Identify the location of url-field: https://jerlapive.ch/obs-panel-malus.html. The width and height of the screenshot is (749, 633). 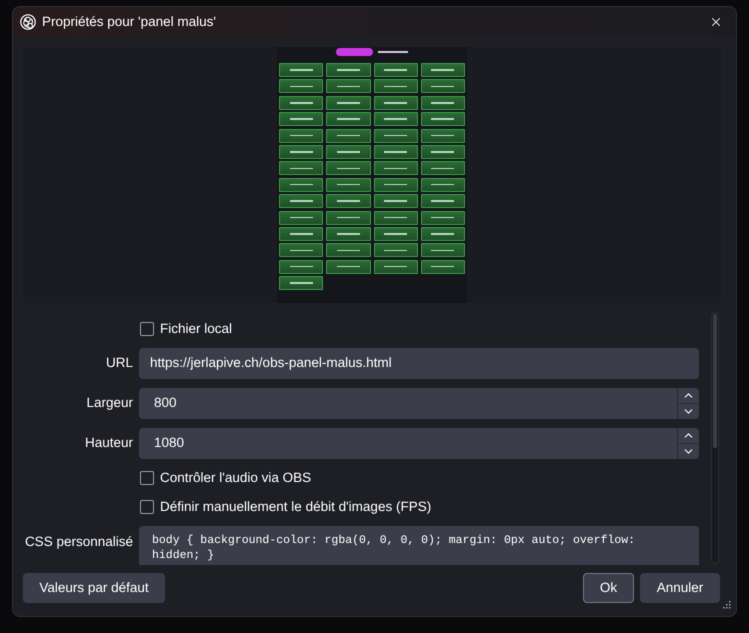
(419, 363).